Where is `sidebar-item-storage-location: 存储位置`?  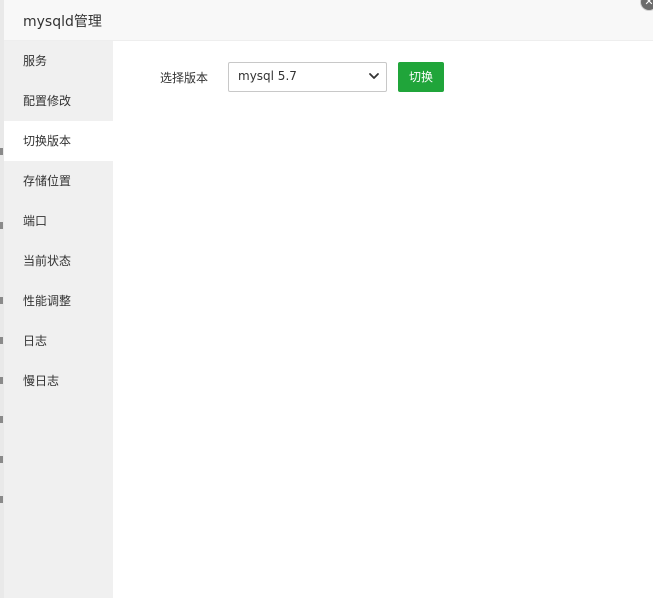 sidebar-item-storage-location: 存储位置 is located at coordinates (58, 181).